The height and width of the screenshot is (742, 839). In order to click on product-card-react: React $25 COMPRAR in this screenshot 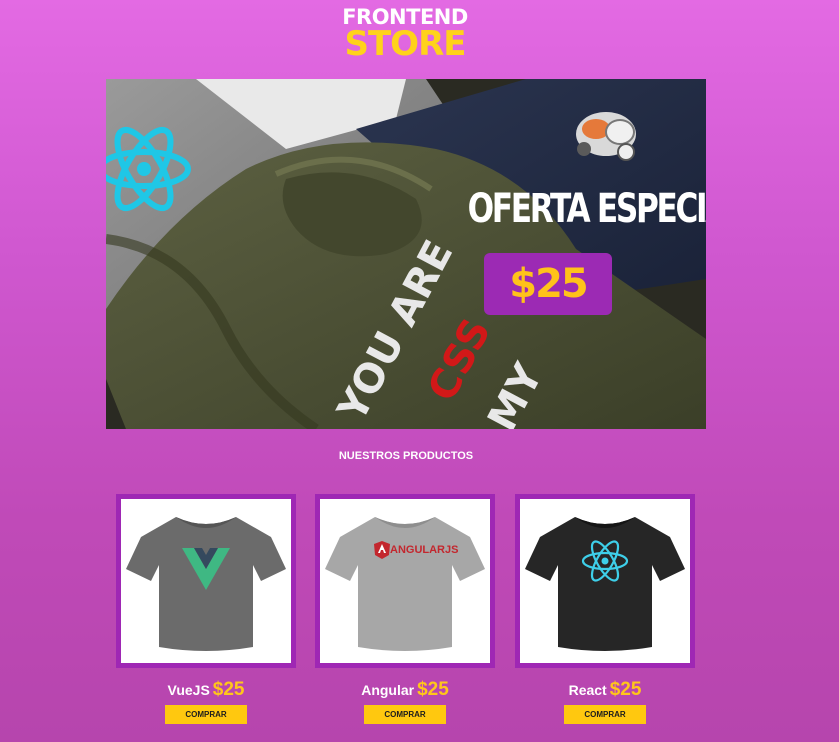, I will do `click(605, 609)`.